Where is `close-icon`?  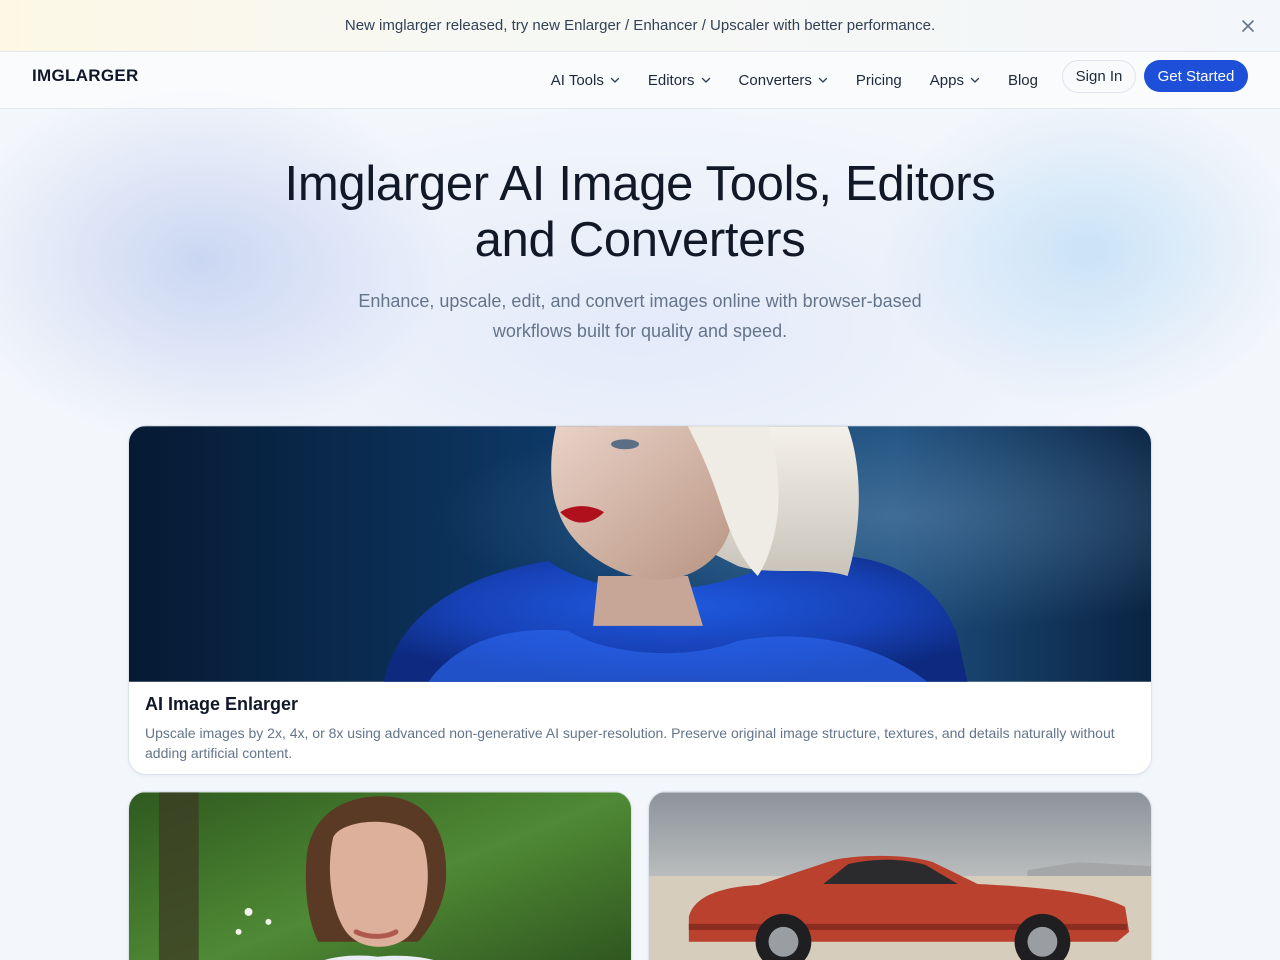
close-icon is located at coordinates (1248, 26).